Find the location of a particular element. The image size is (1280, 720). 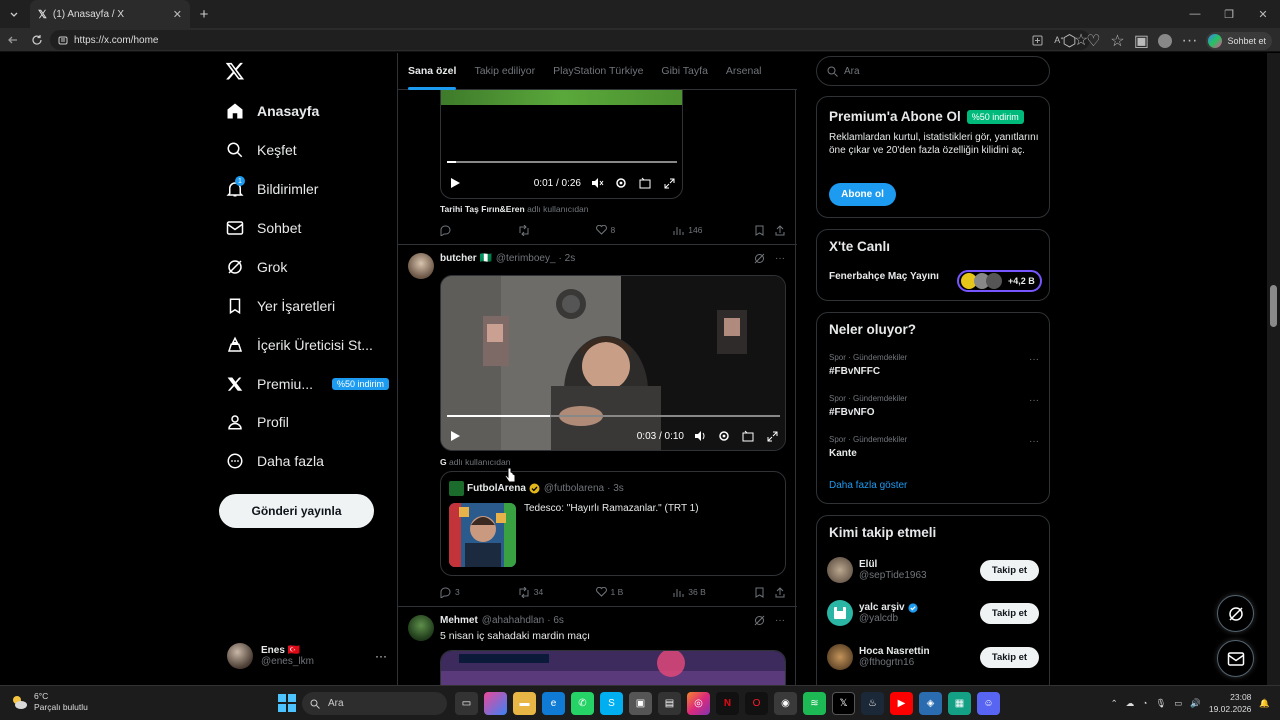

sidebar-item-chat: Sohbet is located at coordinates (263, 228).